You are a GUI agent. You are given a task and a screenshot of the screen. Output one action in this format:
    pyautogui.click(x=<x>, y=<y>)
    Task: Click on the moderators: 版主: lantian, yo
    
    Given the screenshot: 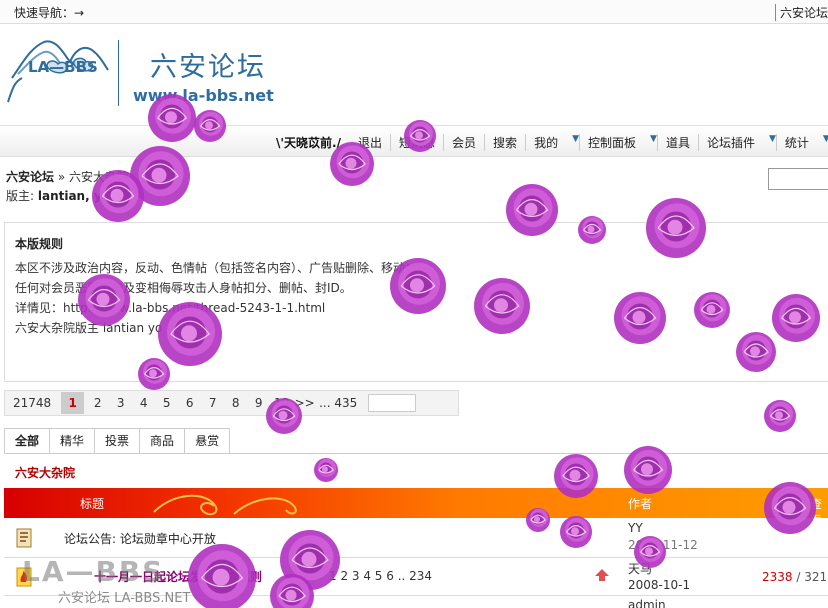 What is the action you would take?
    pyautogui.click(x=58, y=195)
    